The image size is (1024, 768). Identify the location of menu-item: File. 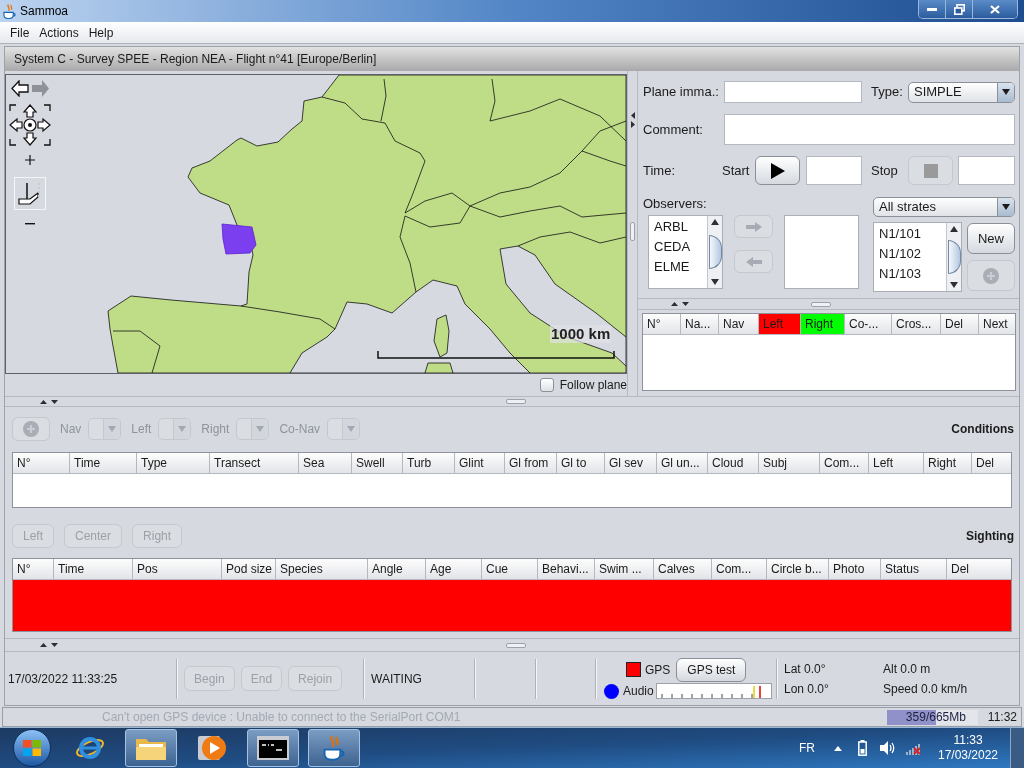
(20, 32).